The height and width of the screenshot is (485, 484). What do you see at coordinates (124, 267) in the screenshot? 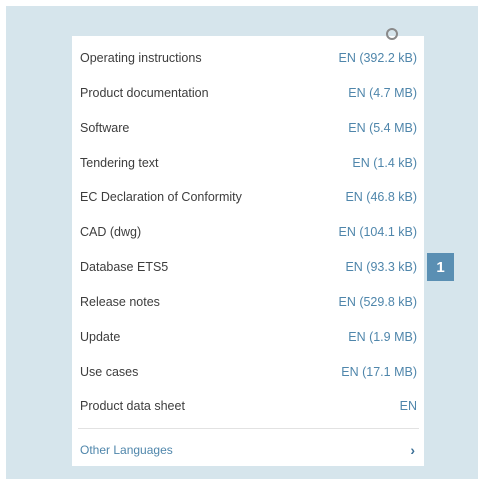
I see `download-label: Database ETS5` at bounding box center [124, 267].